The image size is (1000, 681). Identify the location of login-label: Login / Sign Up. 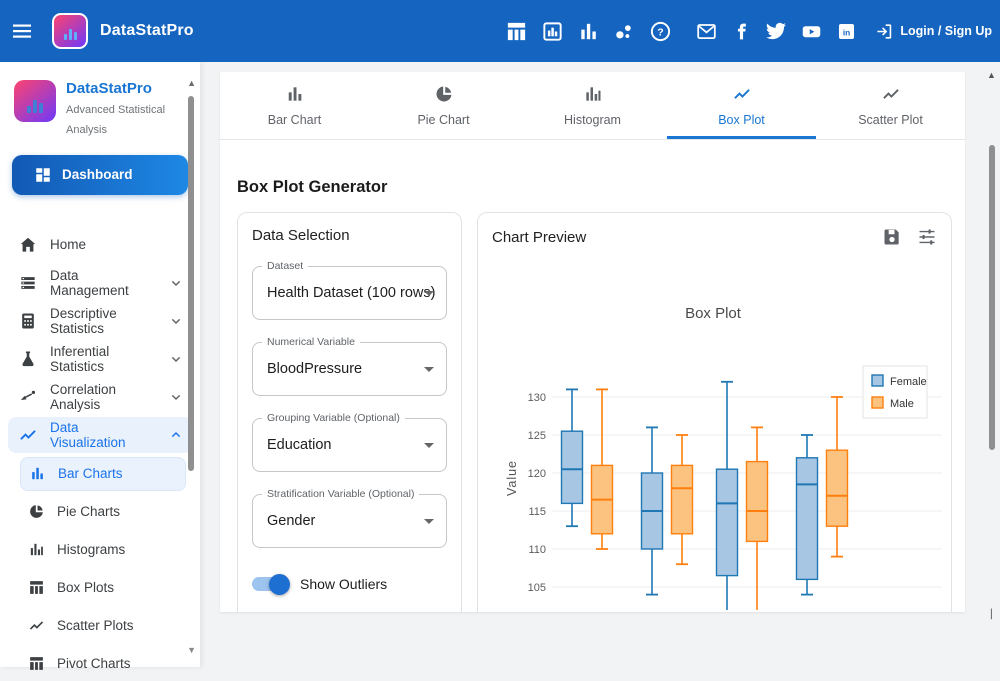
(946, 31).